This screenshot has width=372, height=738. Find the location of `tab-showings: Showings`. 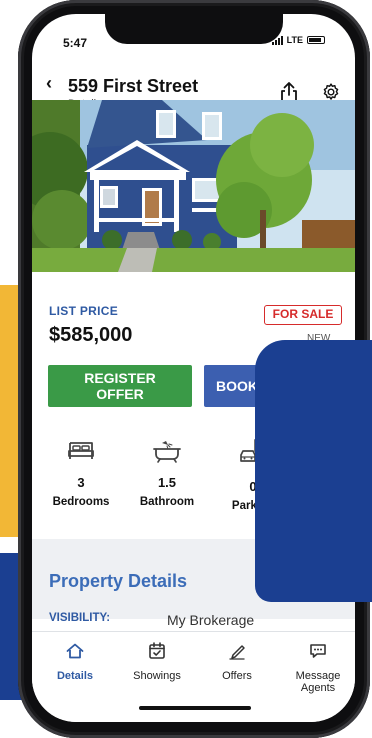

tab-showings: Showings is located at coordinates (157, 662).